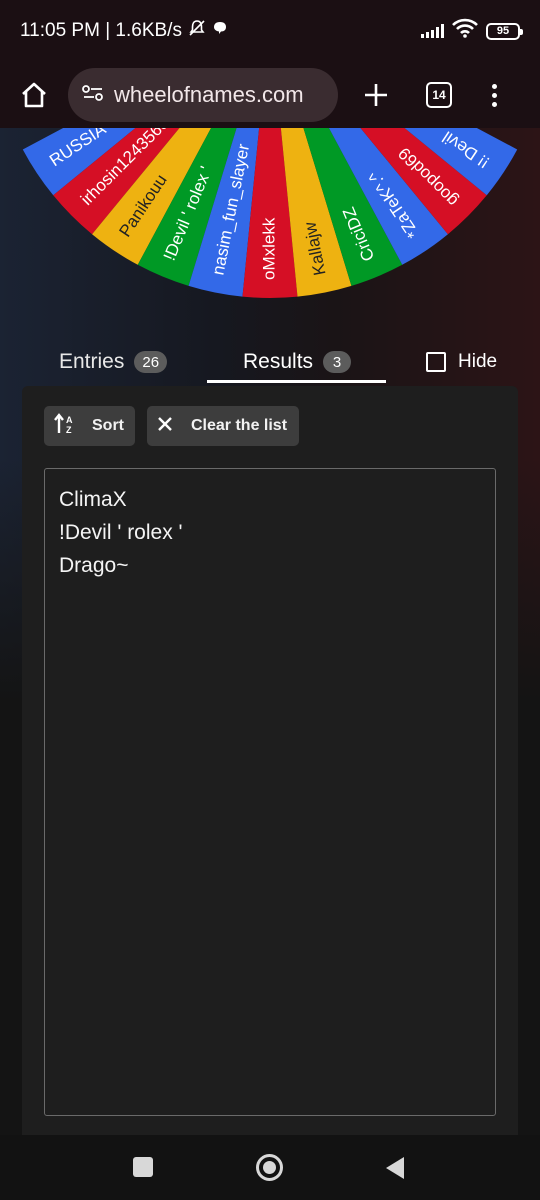 The height and width of the screenshot is (1200, 540). I want to click on checkbox-icon, so click(436, 362).